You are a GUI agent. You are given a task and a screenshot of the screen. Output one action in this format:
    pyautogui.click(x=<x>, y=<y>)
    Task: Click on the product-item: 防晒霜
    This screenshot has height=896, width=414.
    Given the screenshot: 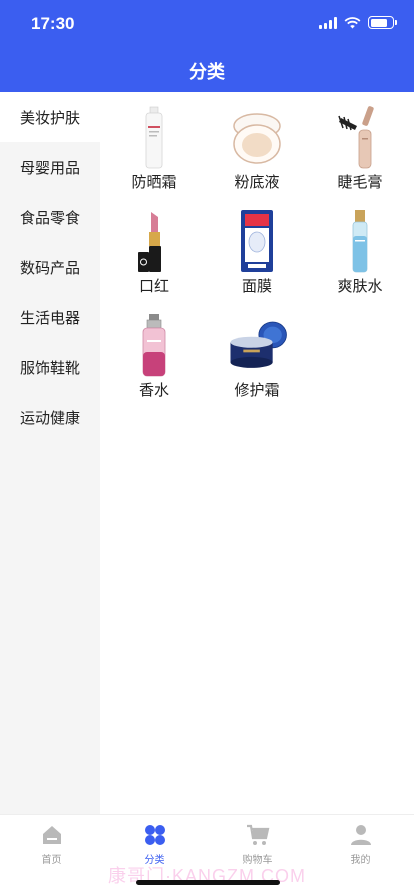 What is the action you would take?
    pyautogui.click(x=154, y=144)
    